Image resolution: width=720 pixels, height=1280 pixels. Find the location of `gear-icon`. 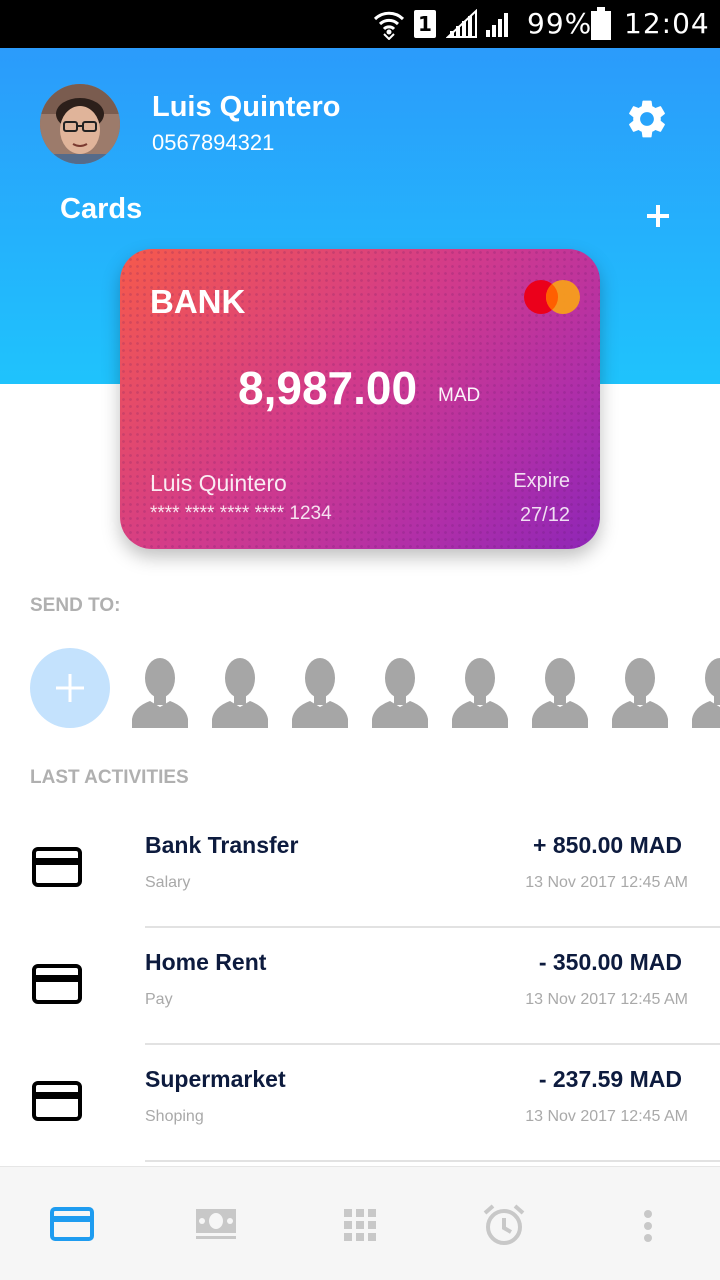

gear-icon is located at coordinates (647, 119).